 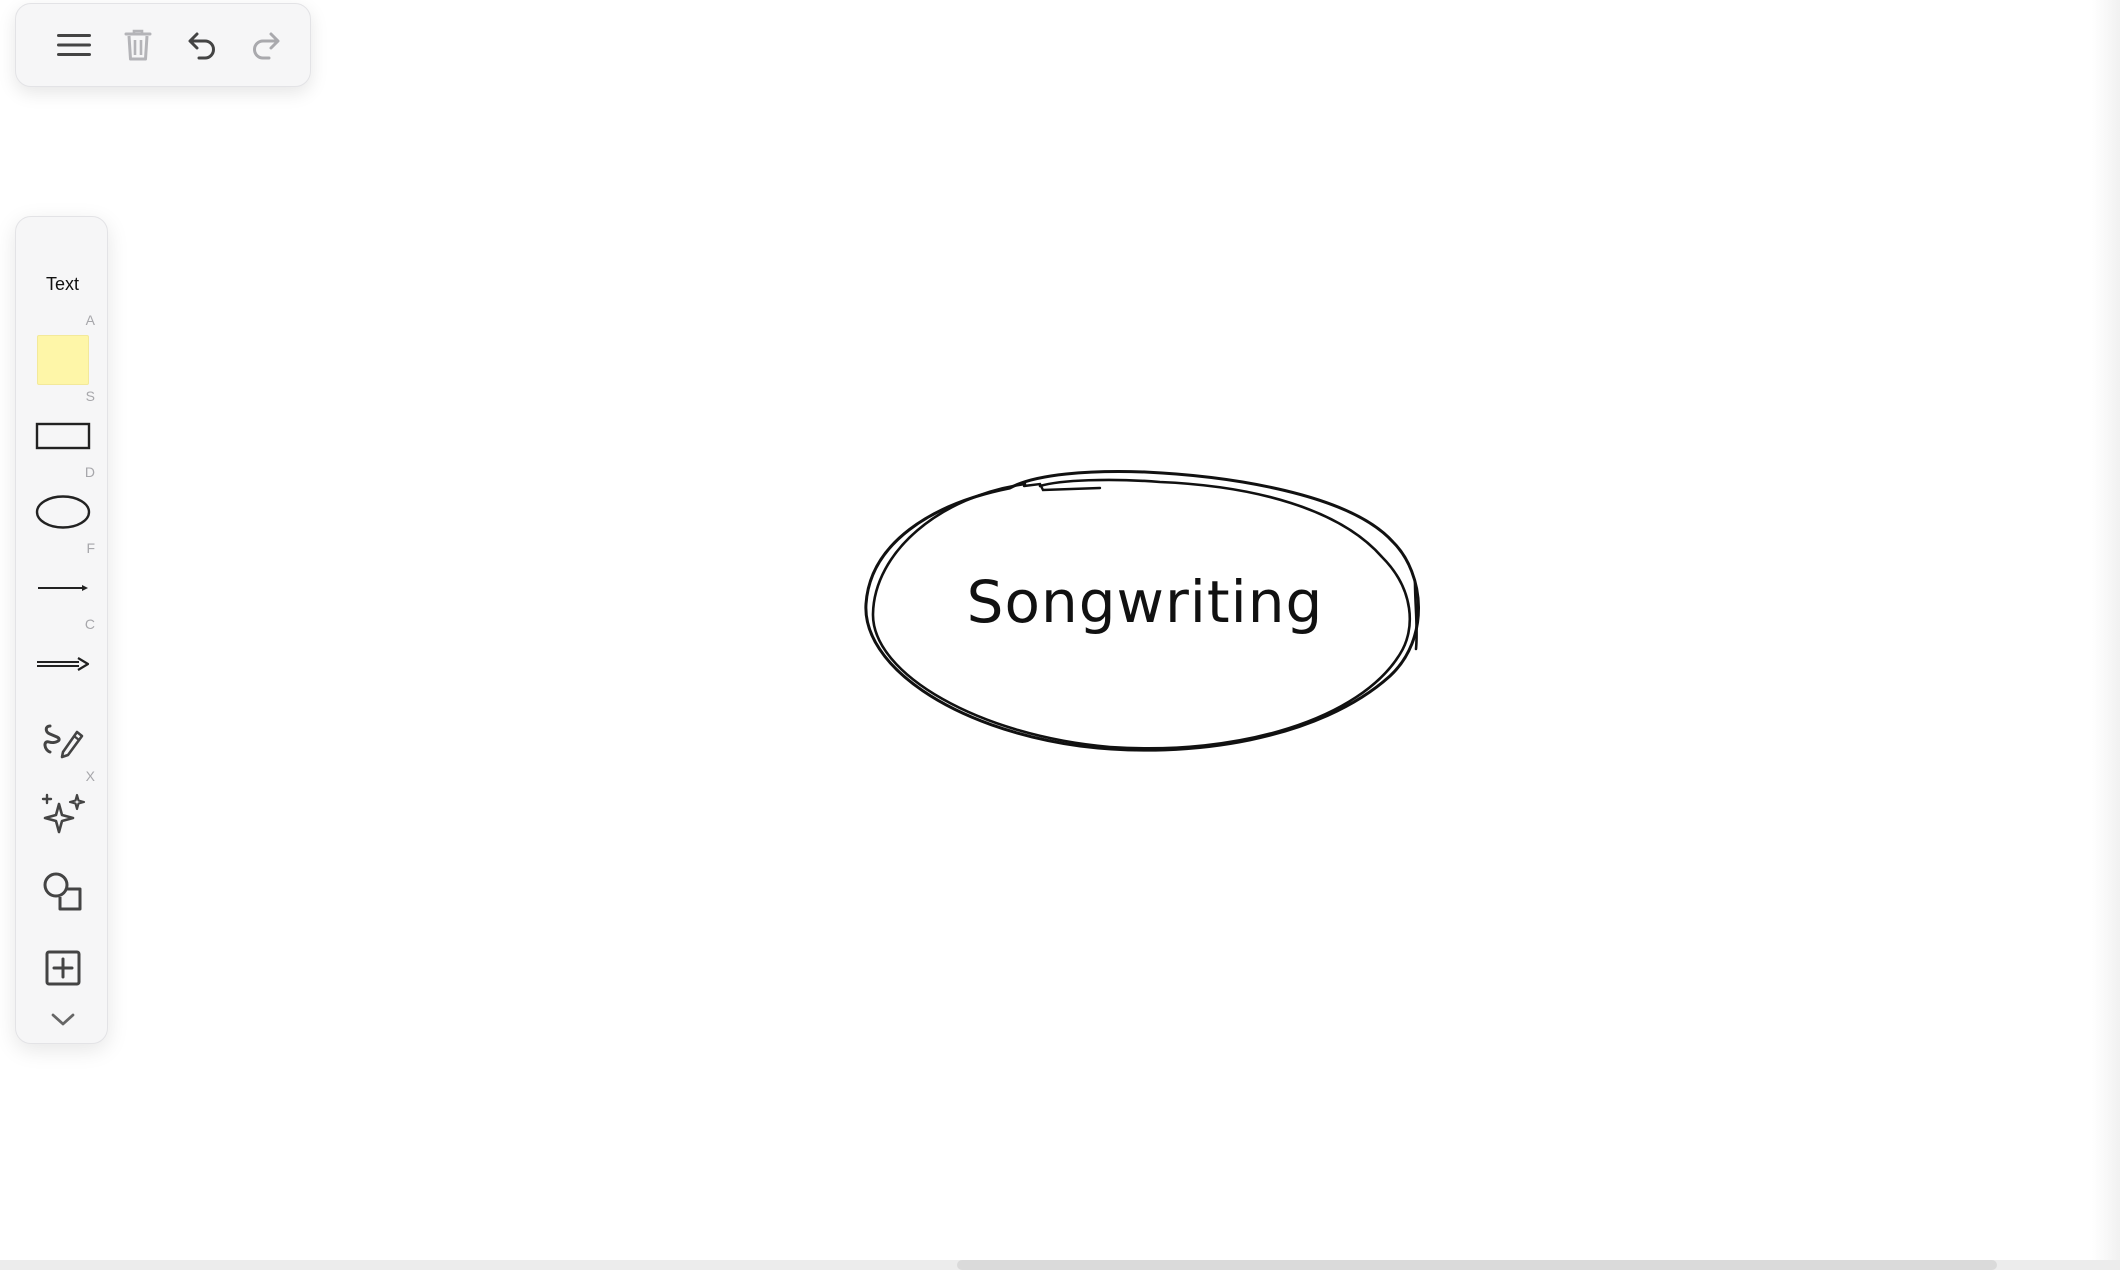 I want to click on tool-palette: Text A S D F C X, so click(x=61, y=630).